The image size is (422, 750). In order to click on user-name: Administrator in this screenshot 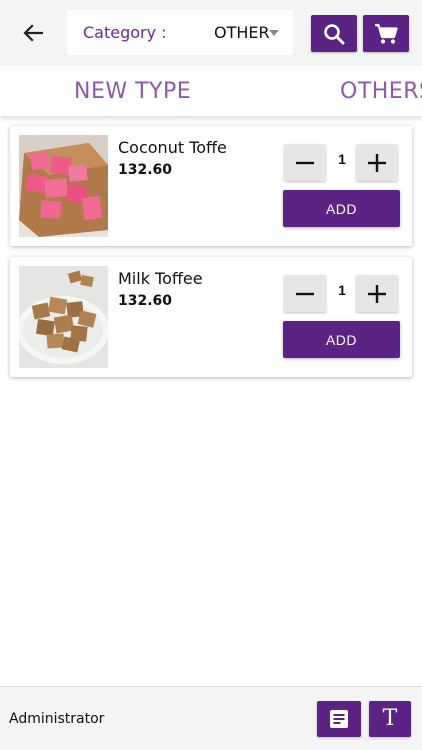, I will do `click(57, 719)`.